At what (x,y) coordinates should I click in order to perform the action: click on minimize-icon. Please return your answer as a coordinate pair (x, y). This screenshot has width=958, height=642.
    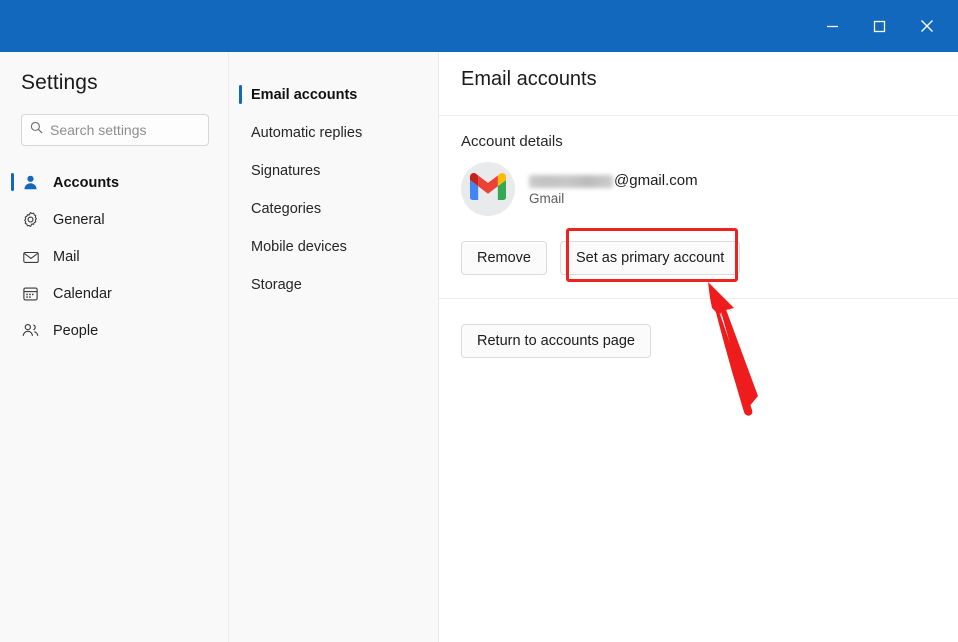
    Looking at the image, I should click on (832, 26).